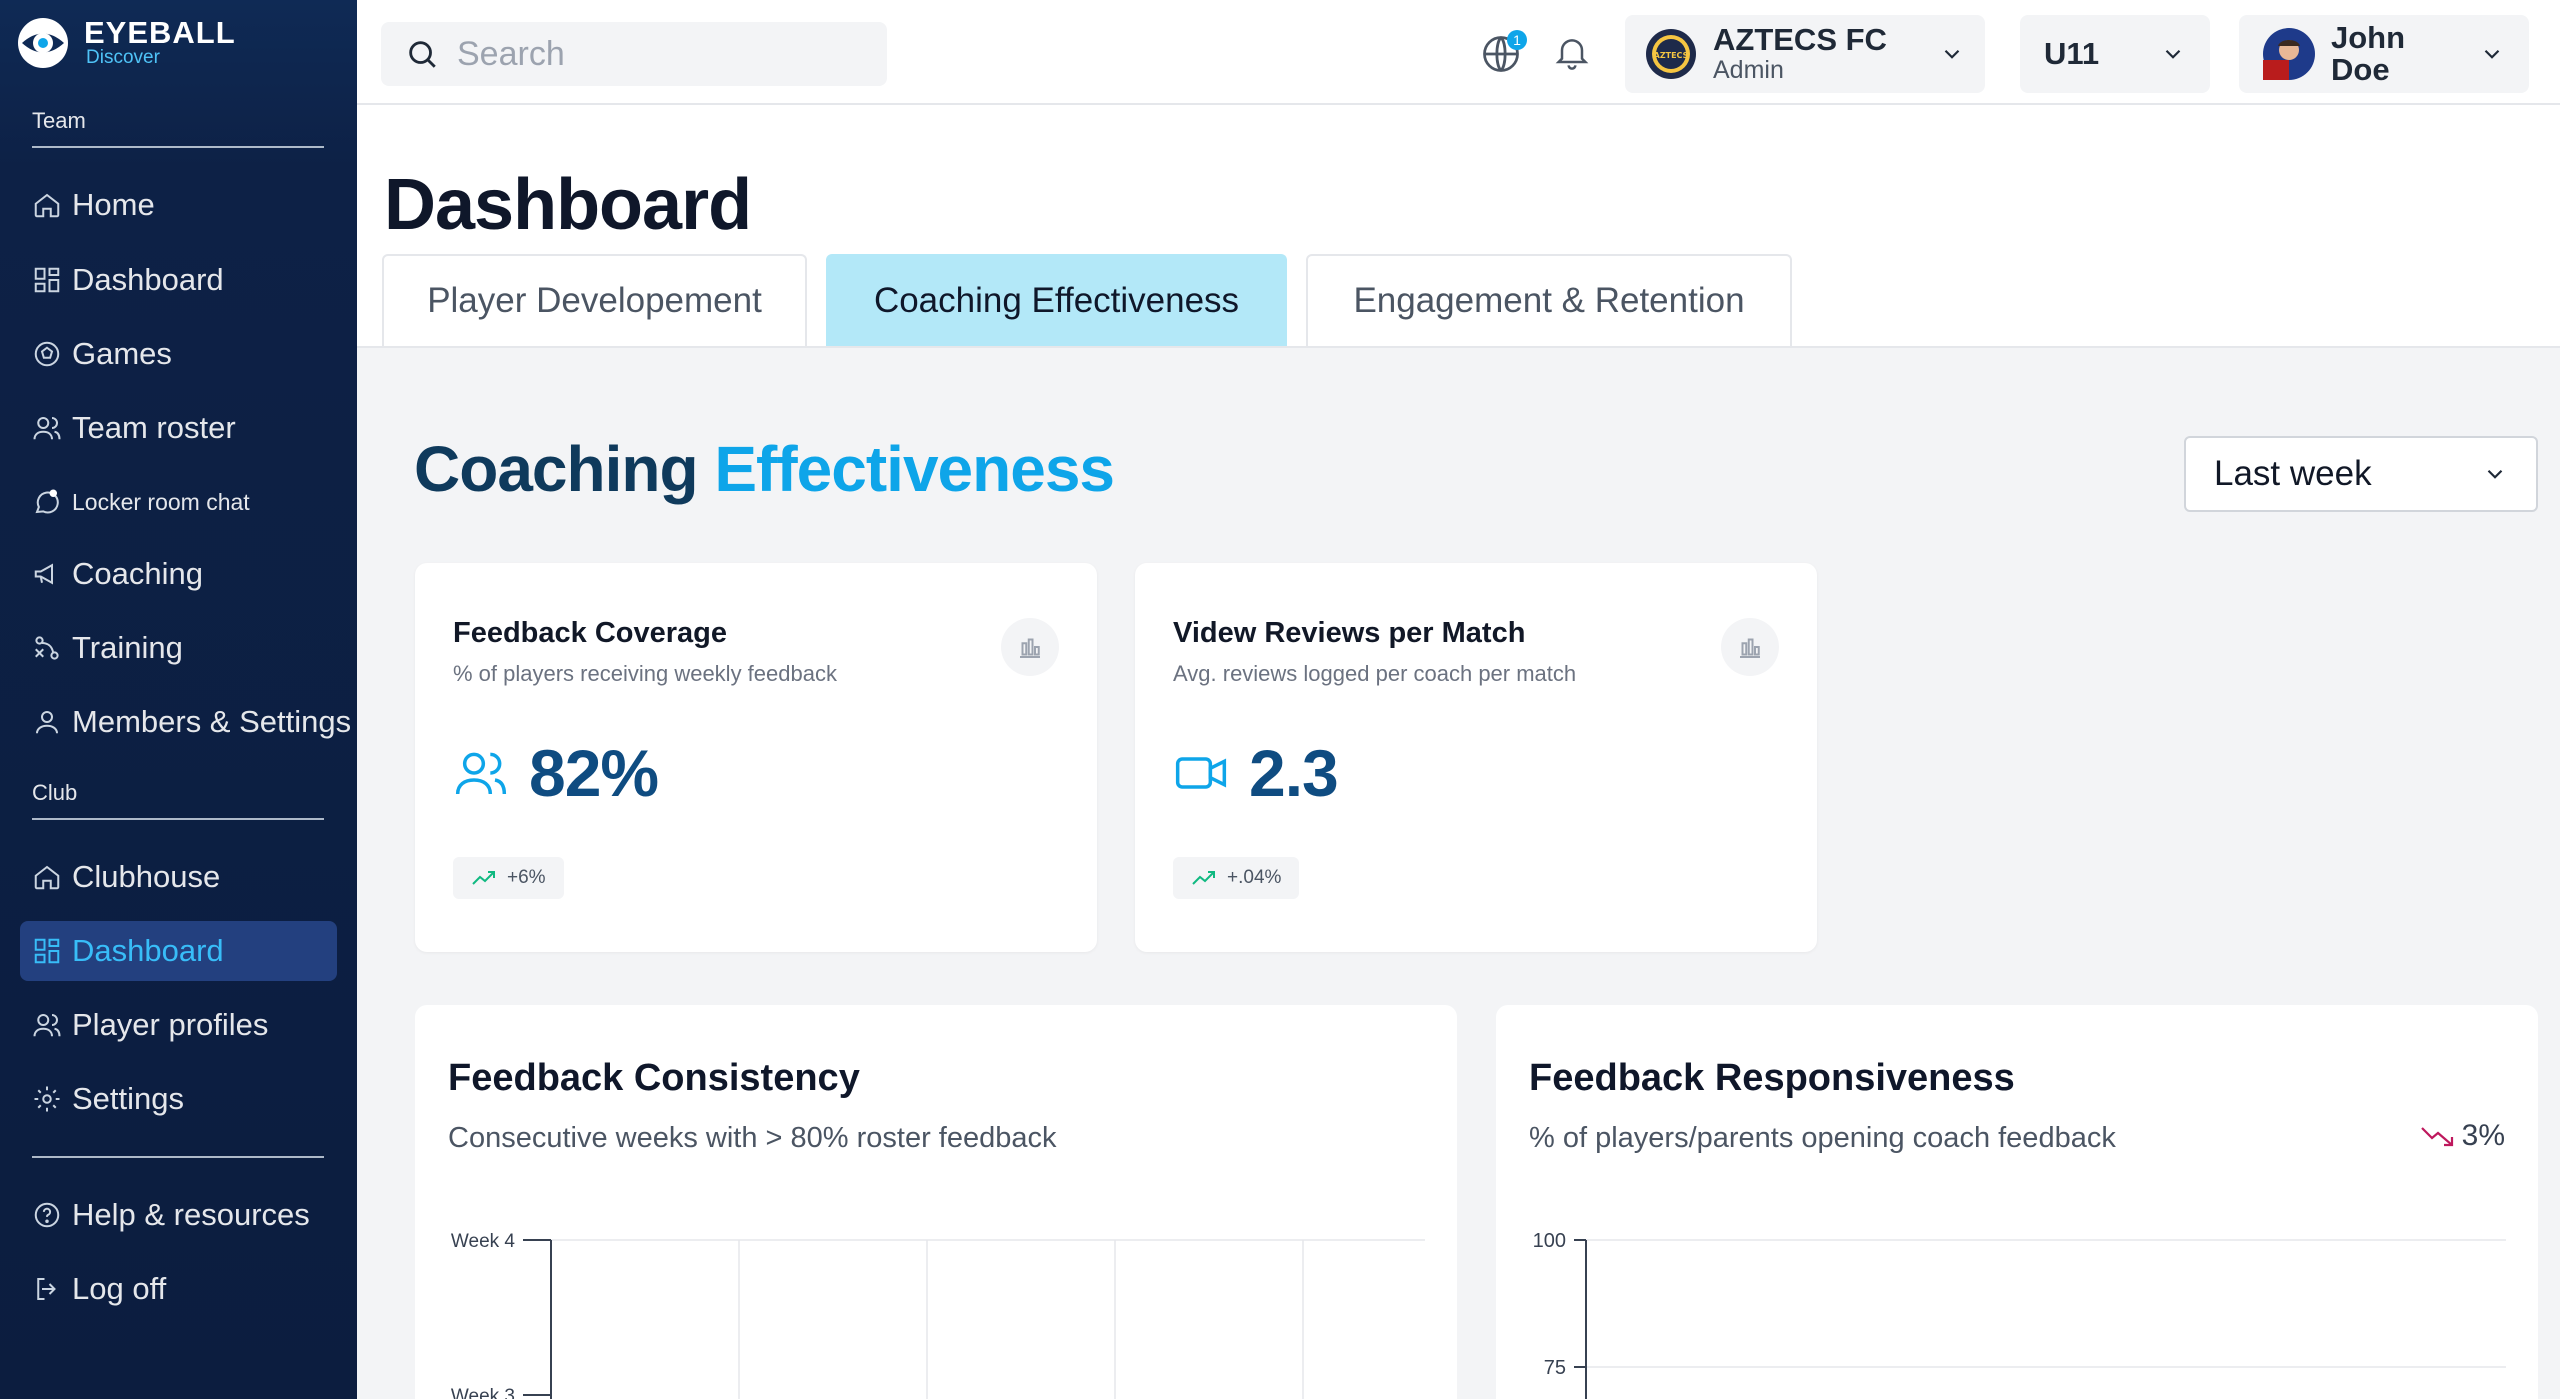 The height and width of the screenshot is (1399, 2560). I want to click on trend-badge: +6%, so click(508, 878).